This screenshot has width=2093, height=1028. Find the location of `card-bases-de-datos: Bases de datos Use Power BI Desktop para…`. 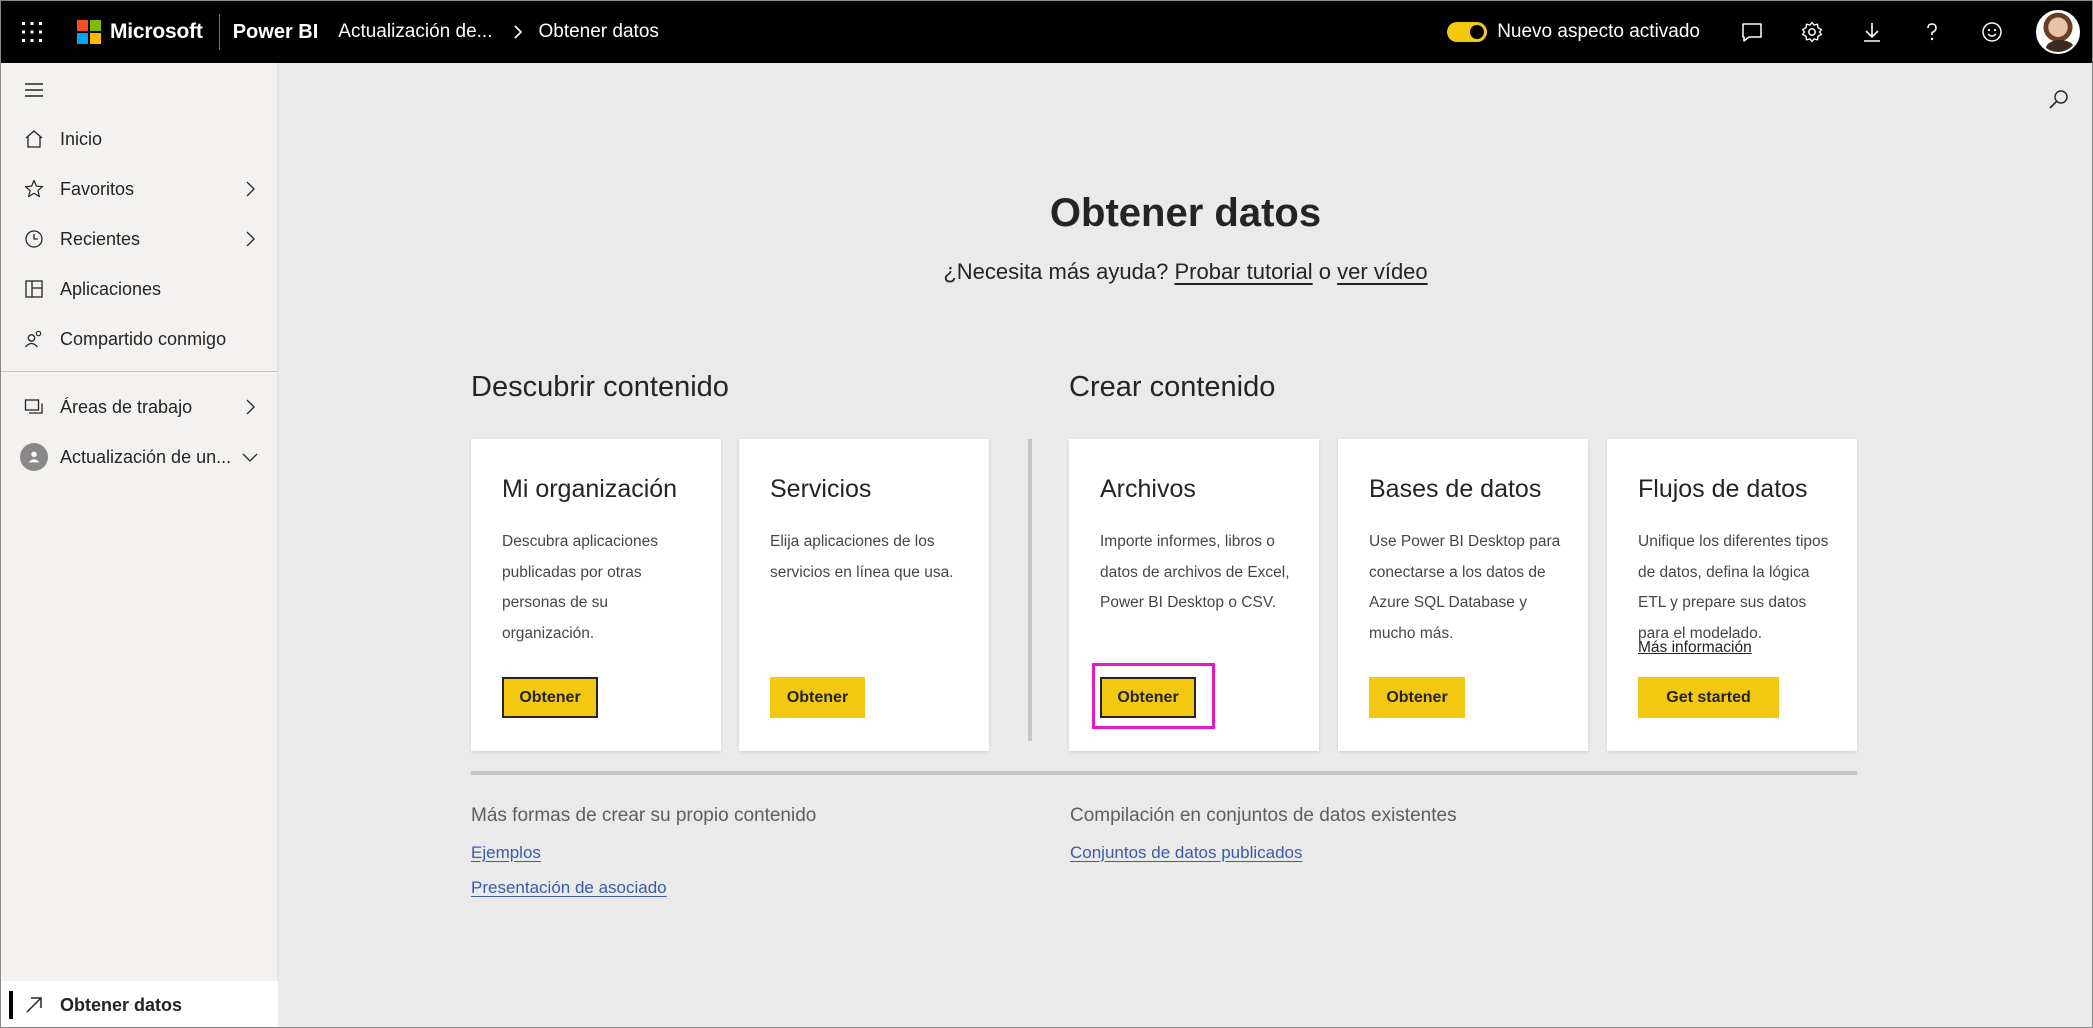

card-bases-de-datos: Bases de datos Use Power BI Desktop para… is located at coordinates (1463, 595).